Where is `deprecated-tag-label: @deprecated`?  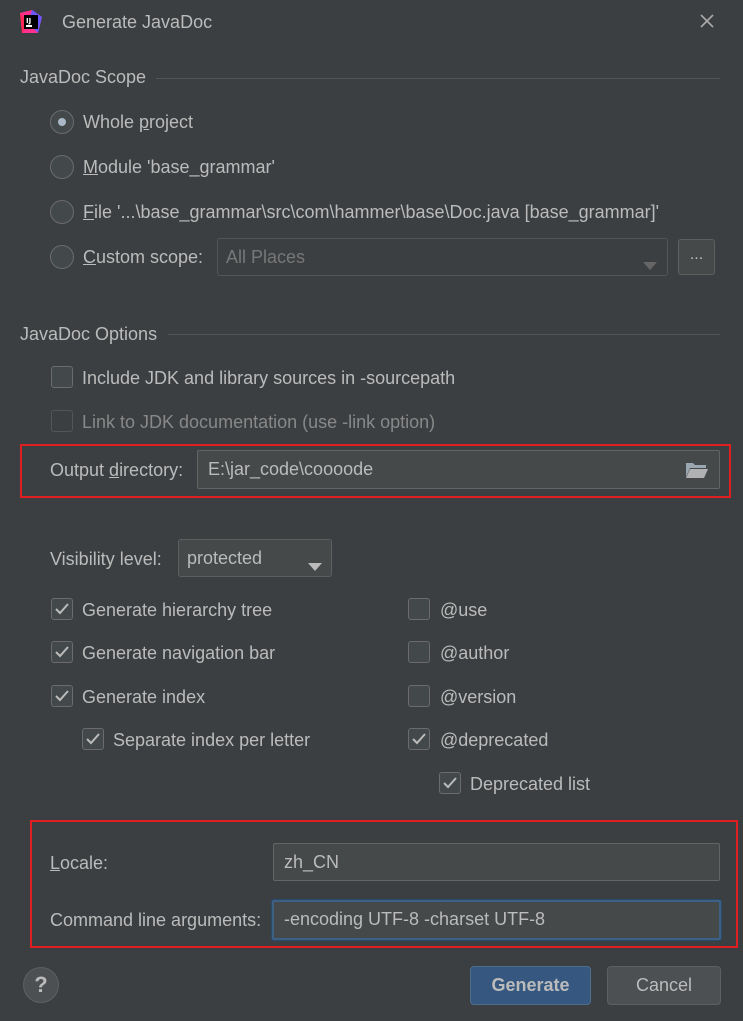 deprecated-tag-label: @deprecated is located at coordinates (494, 740).